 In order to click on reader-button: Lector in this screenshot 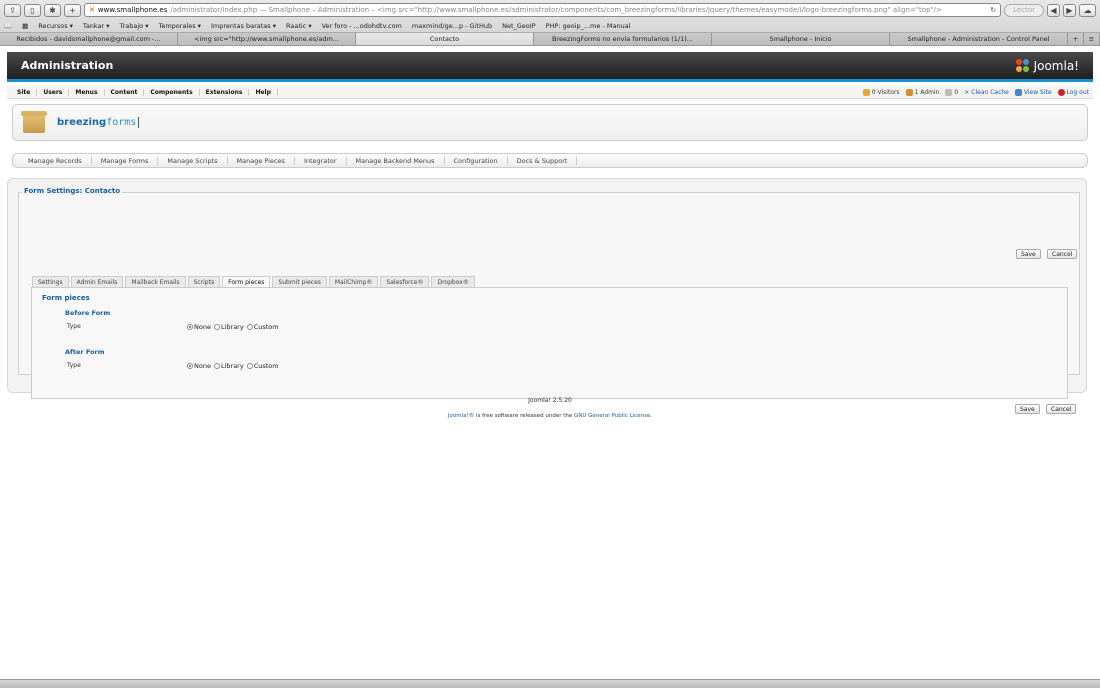, I will do `click(1024, 10)`.